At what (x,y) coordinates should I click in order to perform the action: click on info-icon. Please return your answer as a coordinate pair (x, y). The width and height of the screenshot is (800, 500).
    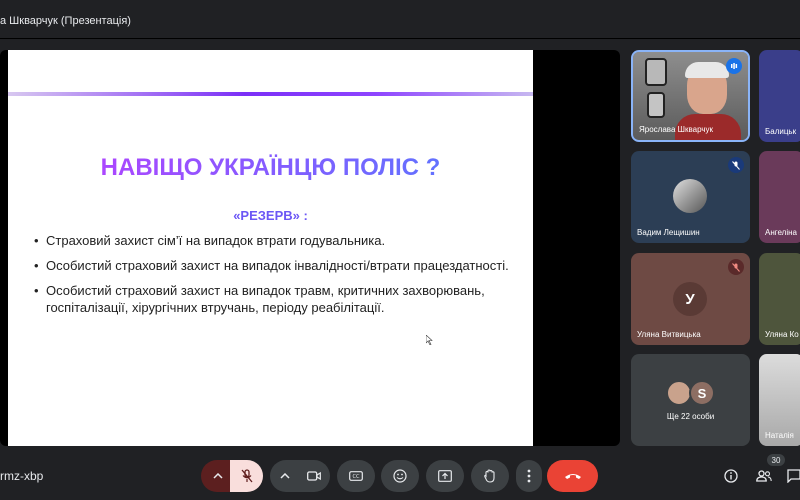
    Looking at the image, I should click on (731, 476).